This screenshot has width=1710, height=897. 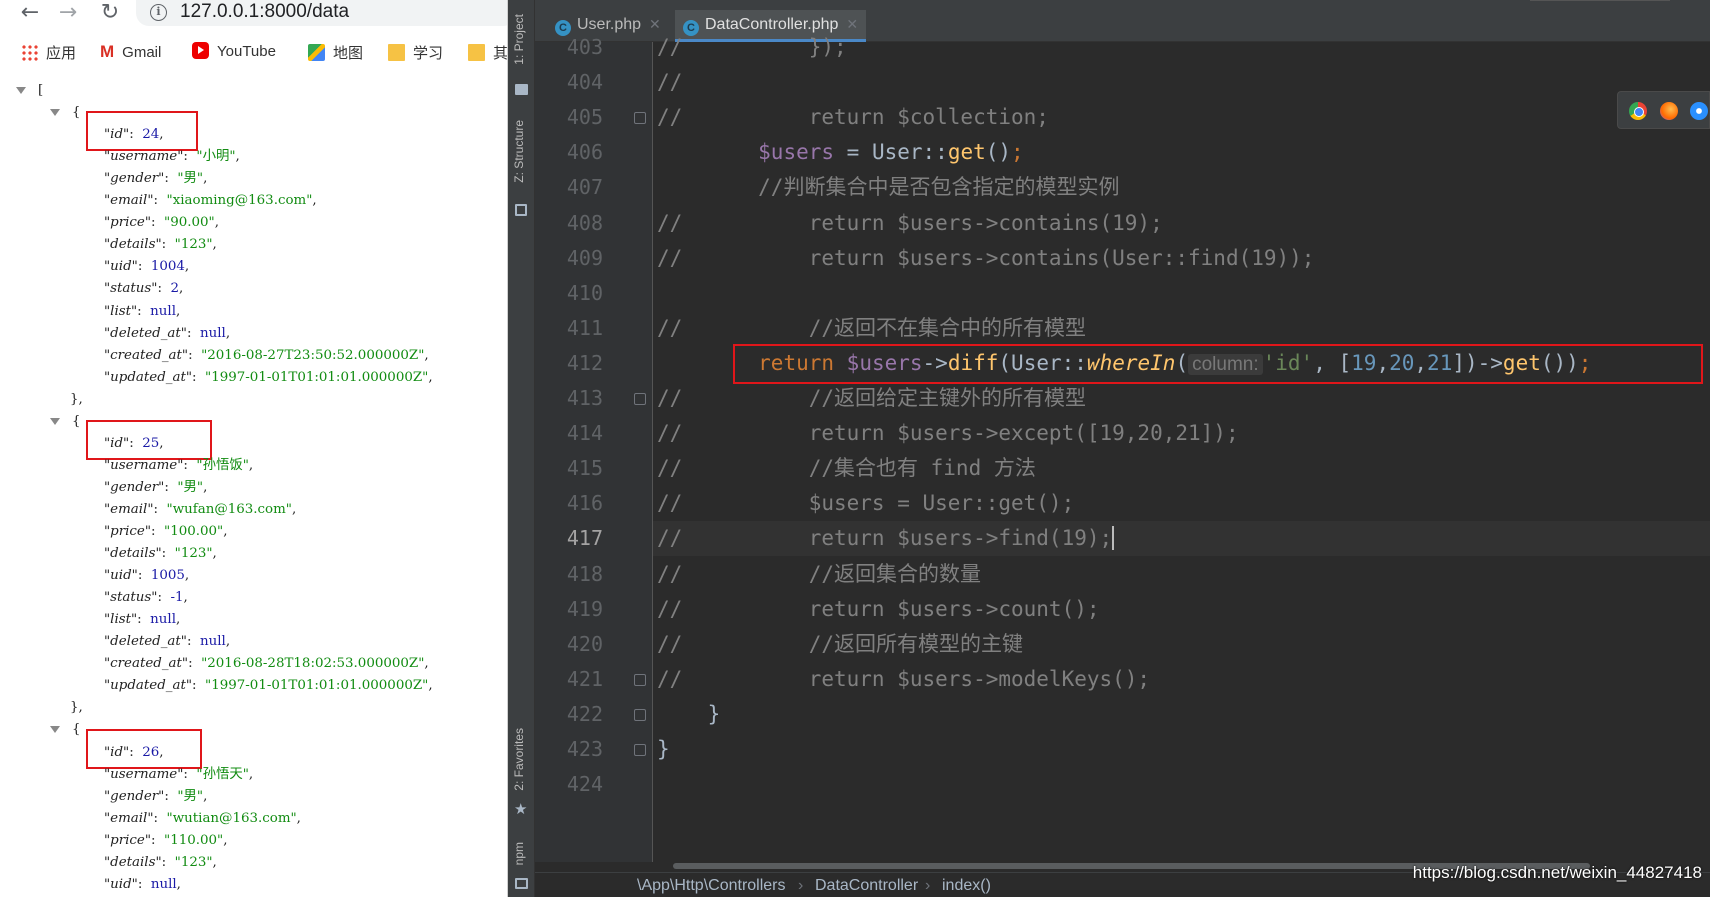 What do you see at coordinates (521, 89) in the screenshot?
I see `folder-icon` at bounding box center [521, 89].